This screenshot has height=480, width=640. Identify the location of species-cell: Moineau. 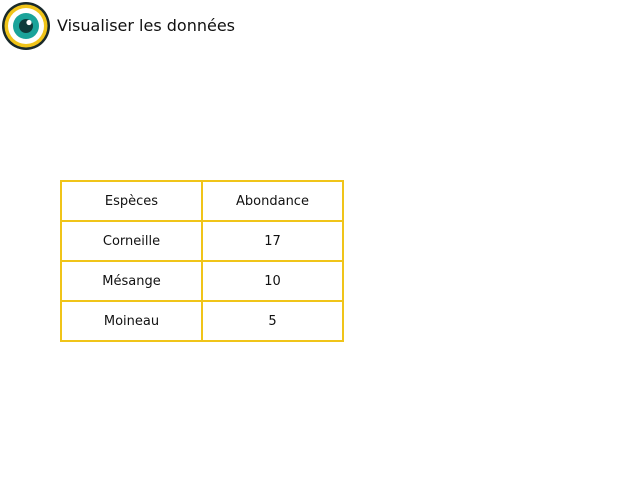
(131, 321).